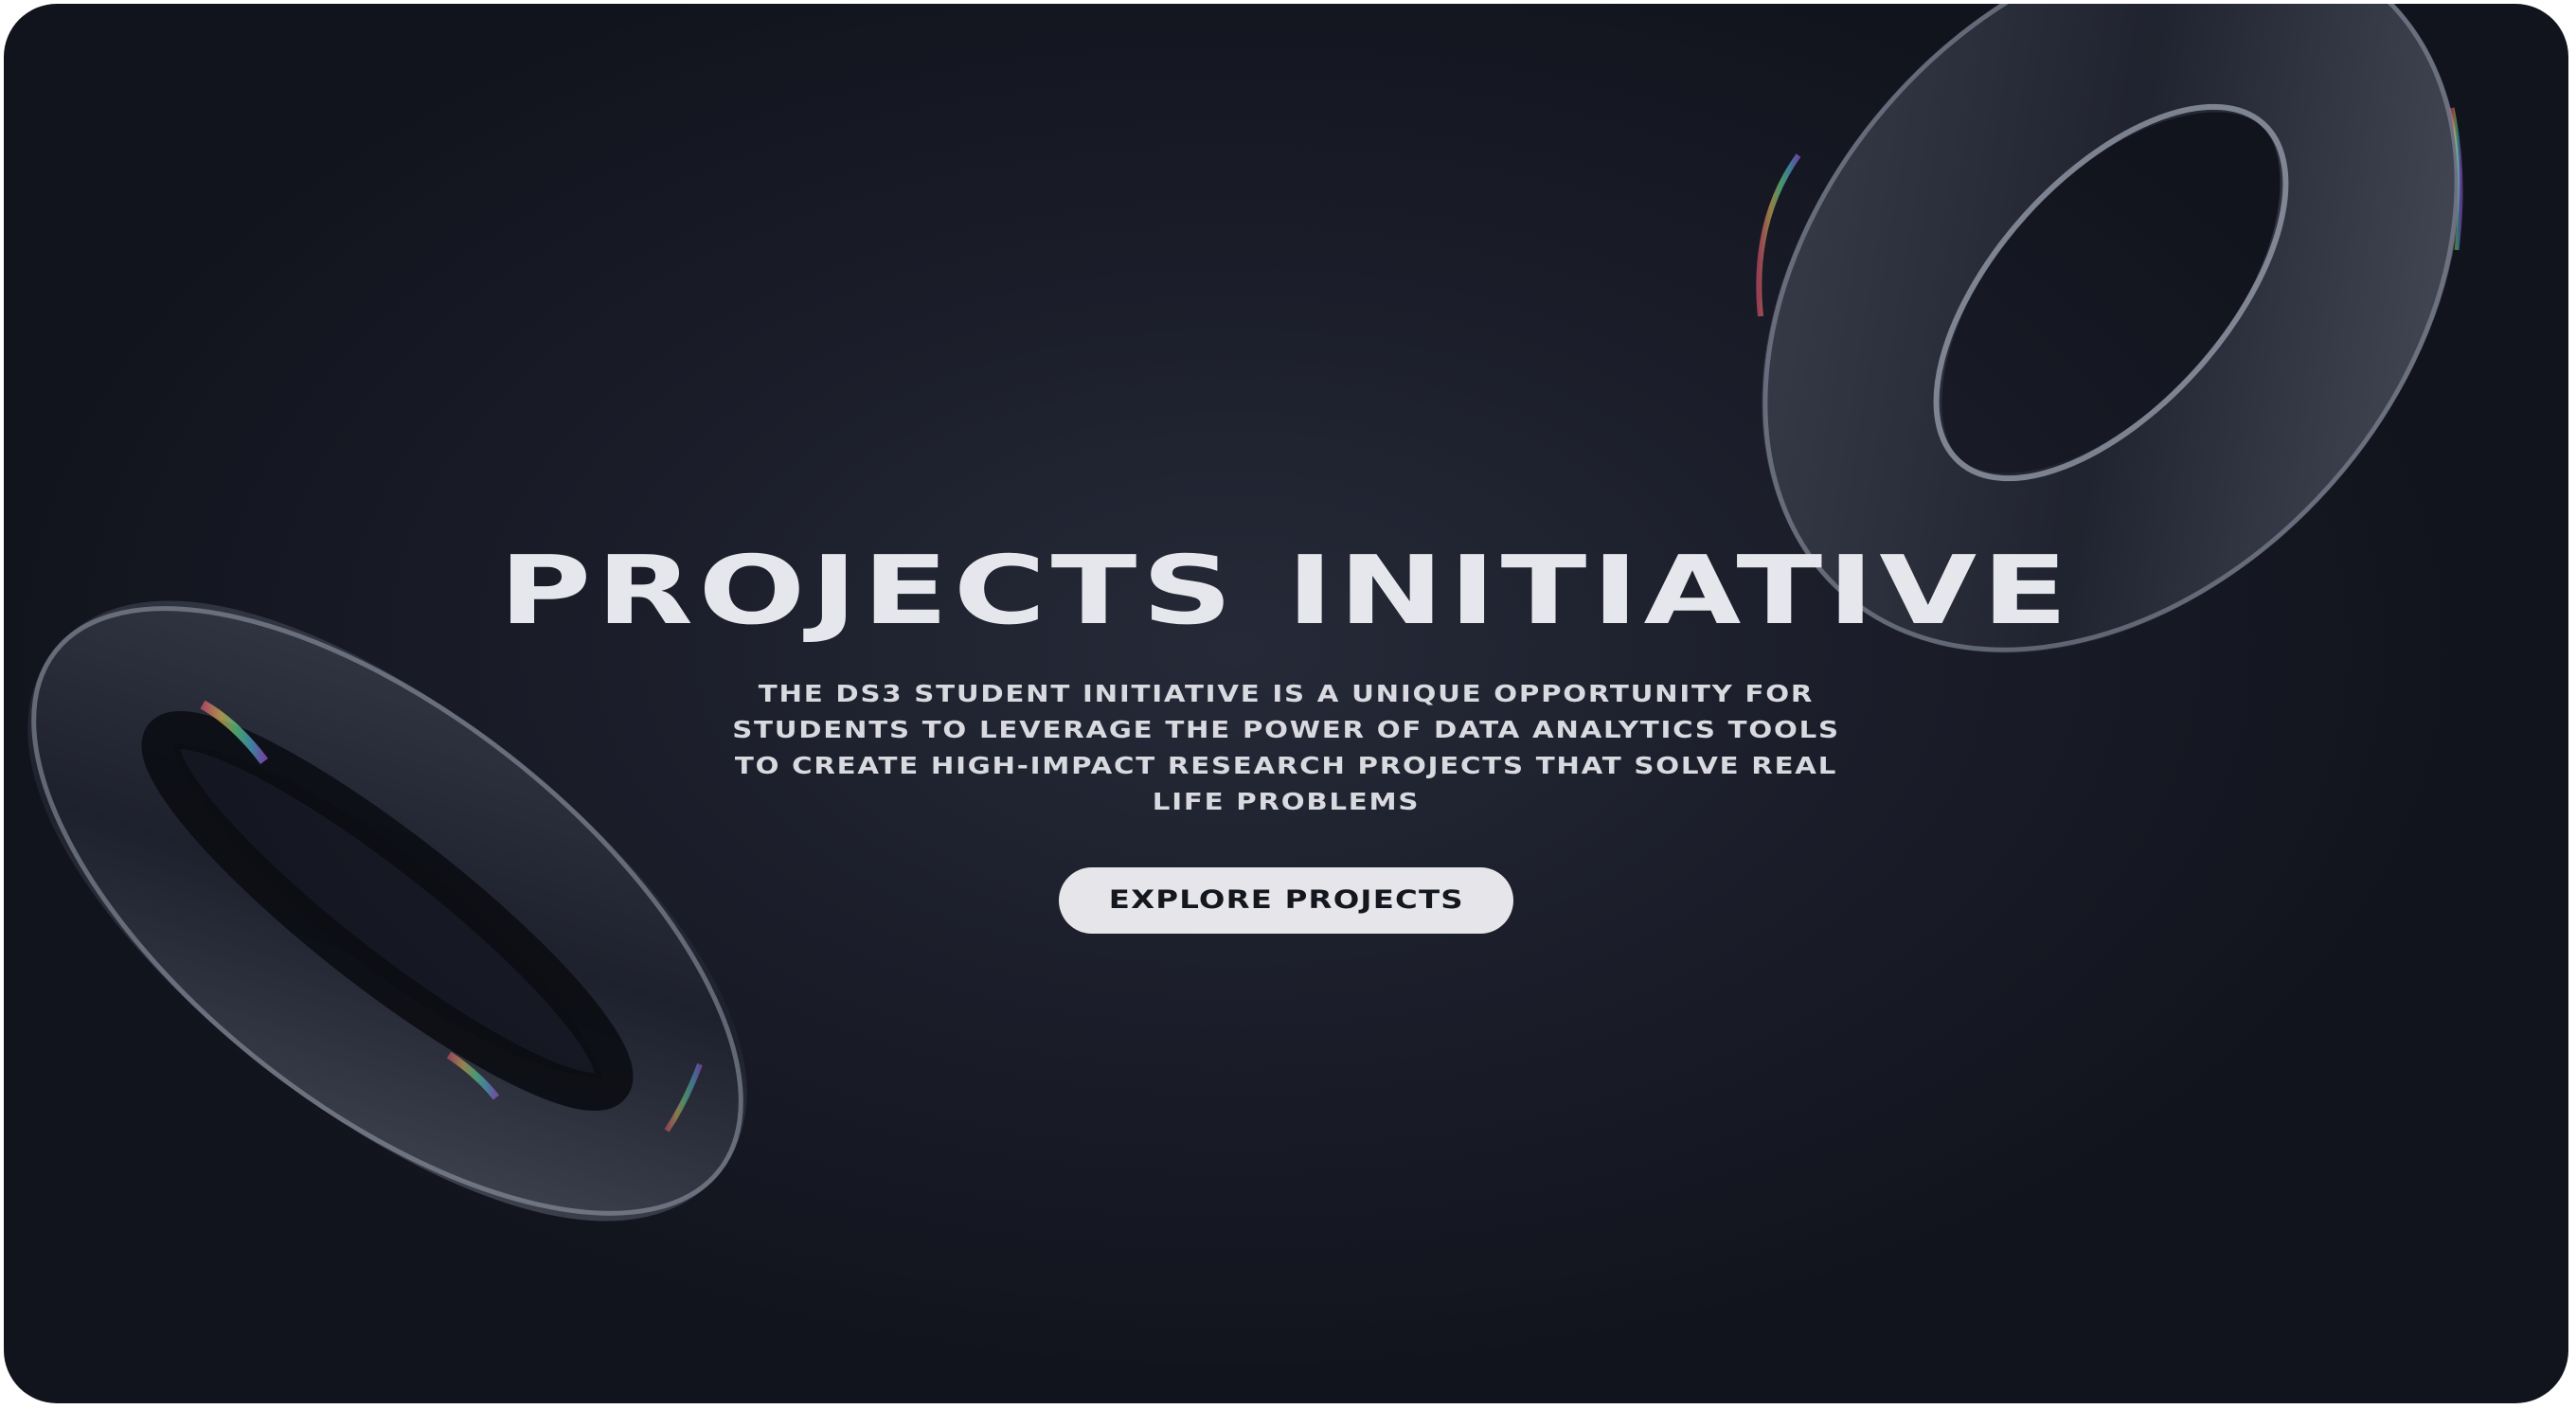 Image resolution: width=2576 pixels, height=1409 pixels. I want to click on explore-projects-button-label: EXPLORE PROJECTS, so click(1286, 900).